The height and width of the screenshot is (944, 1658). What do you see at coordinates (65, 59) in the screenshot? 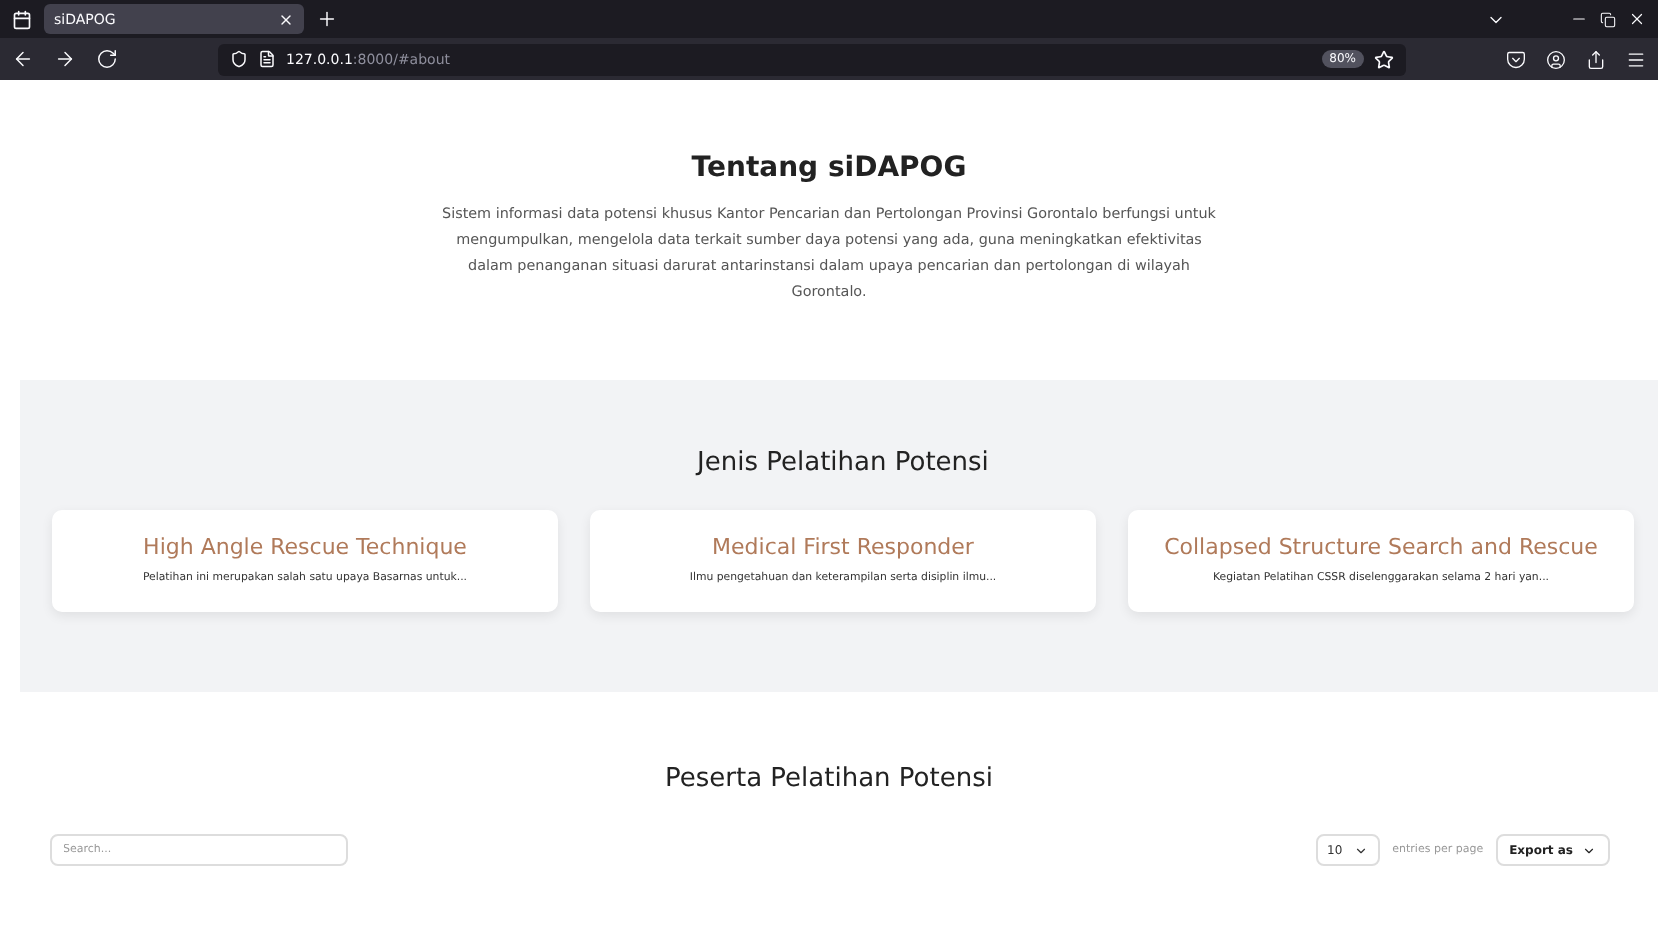
I see `forward-icon` at bounding box center [65, 59].